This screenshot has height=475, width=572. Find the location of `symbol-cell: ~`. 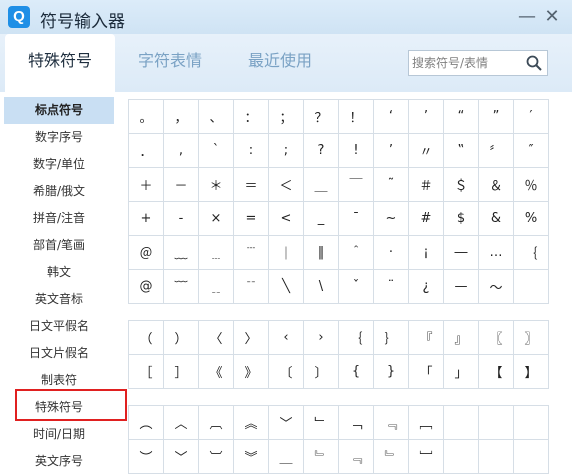

symbol-cell: ~ is located at coordinates (391, 218).